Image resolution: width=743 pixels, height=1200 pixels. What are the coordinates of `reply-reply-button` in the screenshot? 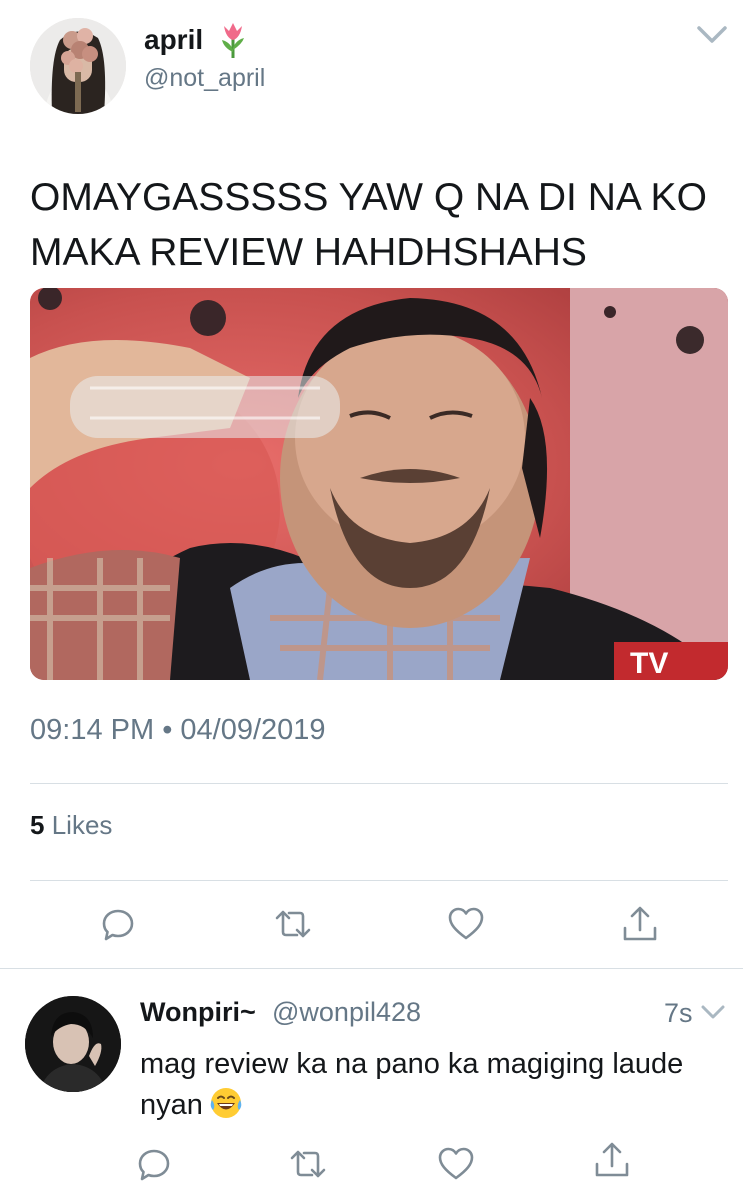 It's located at (154, 1164).